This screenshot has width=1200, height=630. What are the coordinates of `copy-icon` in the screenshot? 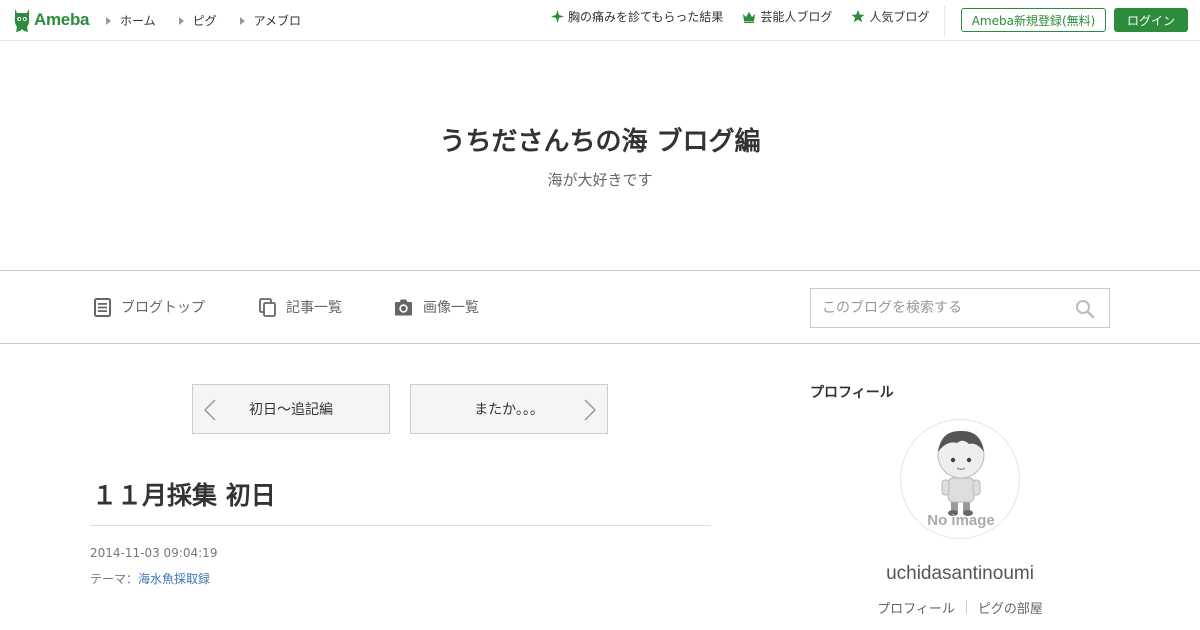 It's located at (267, 307).